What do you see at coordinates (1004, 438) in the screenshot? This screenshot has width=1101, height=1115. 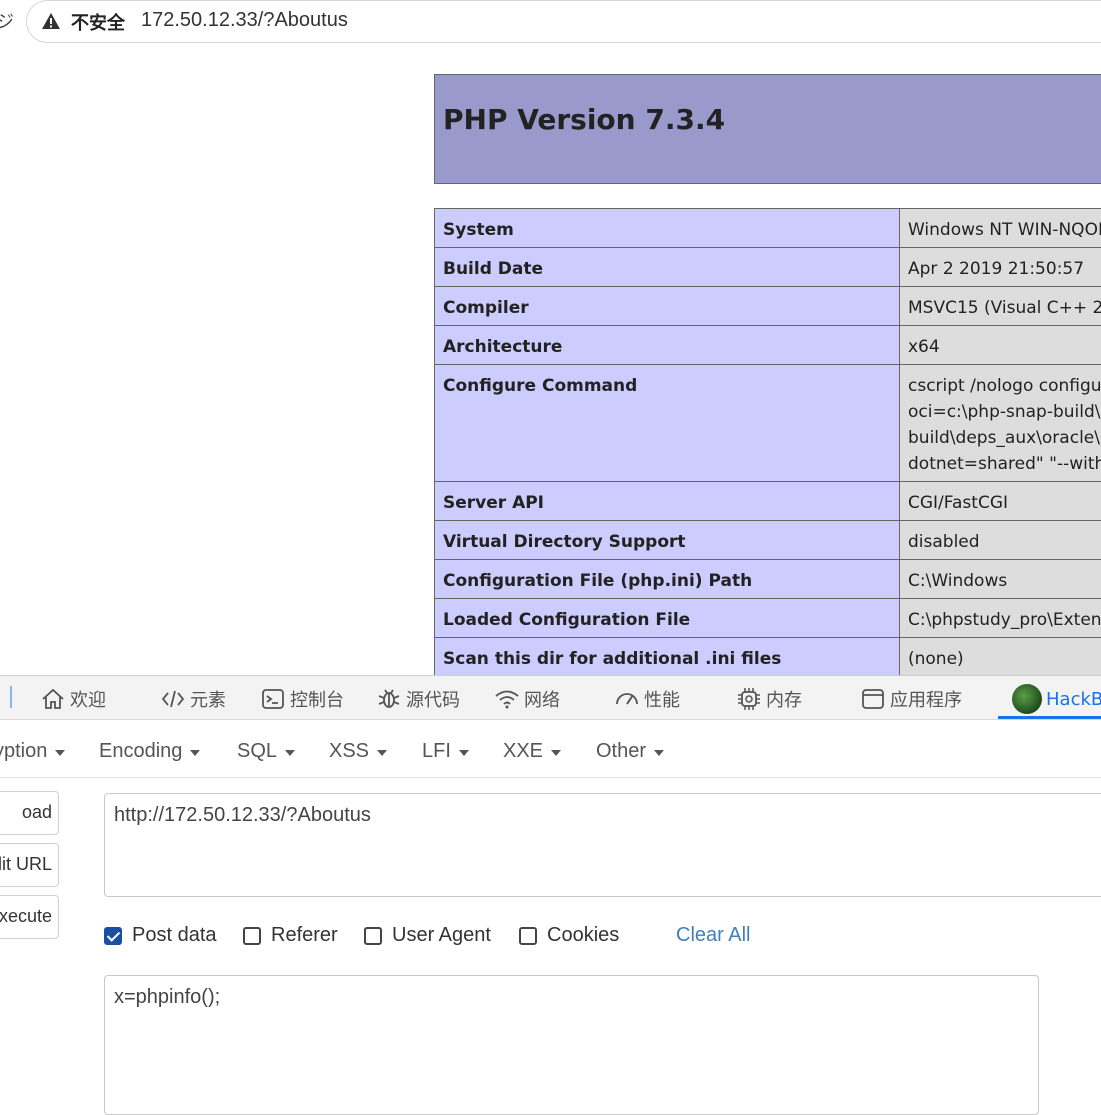 I see `value-line: build\deps_aux\oracle\` at bounding box center [1004, 438].